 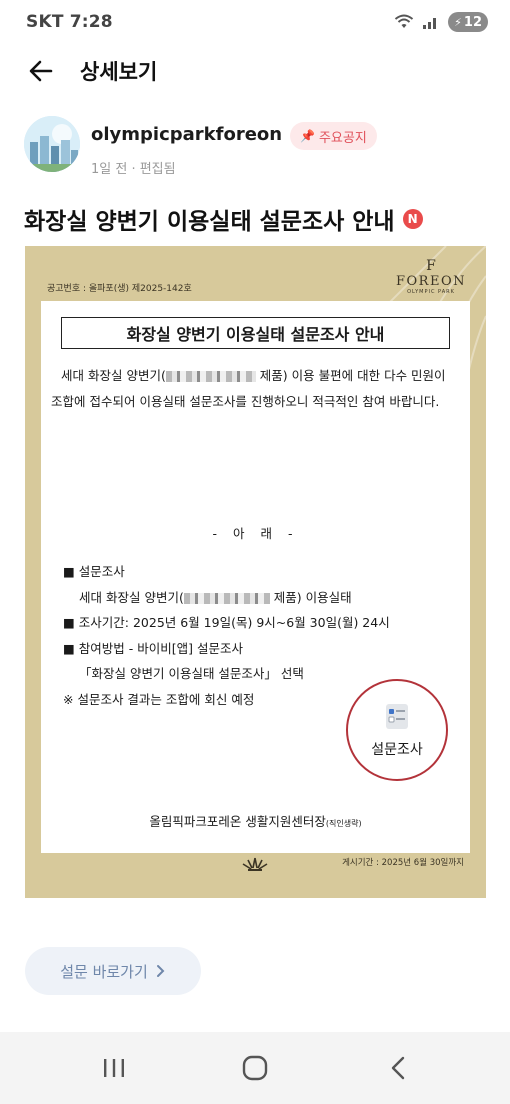 What do you see at coordinates (431, 281) in the screenshot?
I see `foreon-logo-text: FOREON` at bounding box center [431, 281].